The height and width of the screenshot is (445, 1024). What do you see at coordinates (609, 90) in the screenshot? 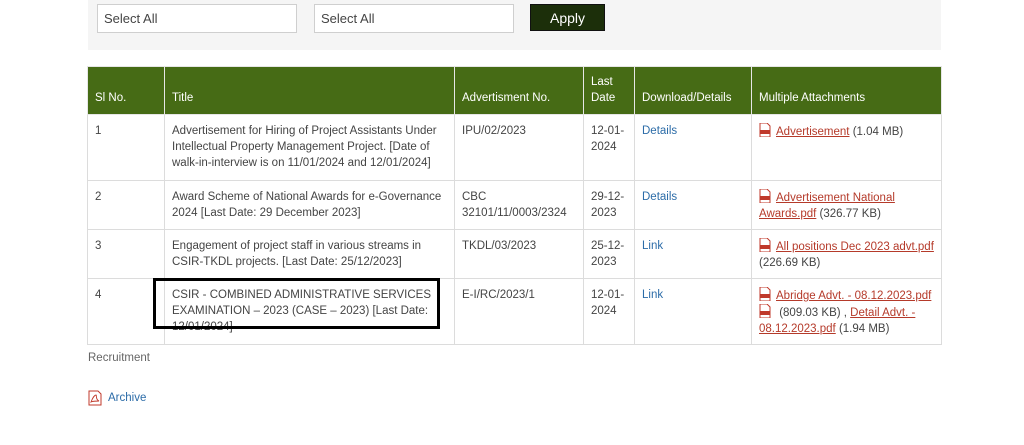
I see `header-last-date: Last Date` at bounding box center [609, 90].